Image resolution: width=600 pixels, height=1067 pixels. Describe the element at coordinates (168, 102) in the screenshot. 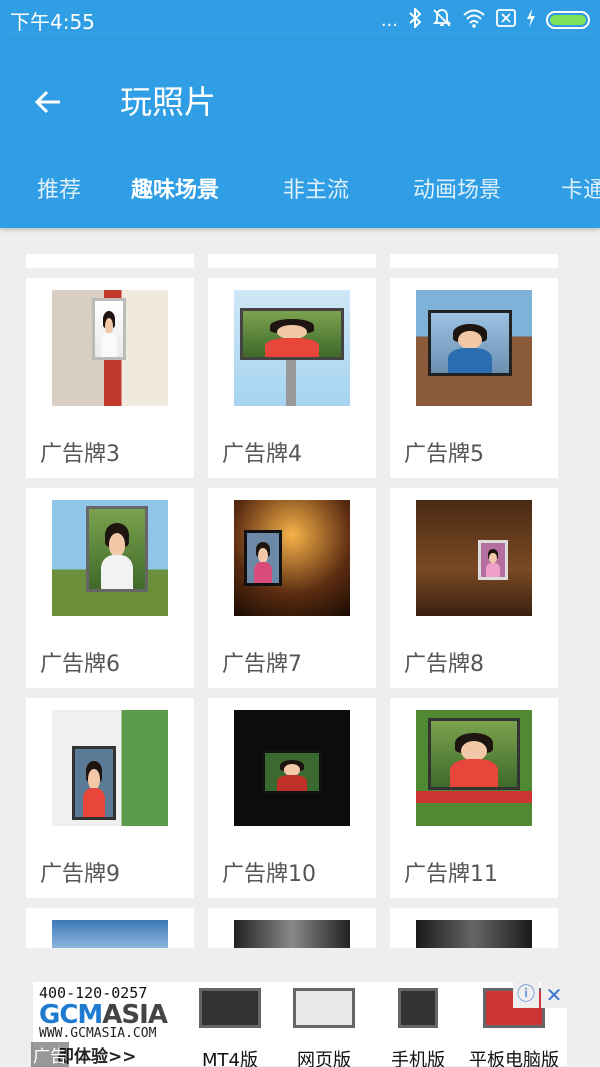

I see `page-title: 玩照片` at that location.